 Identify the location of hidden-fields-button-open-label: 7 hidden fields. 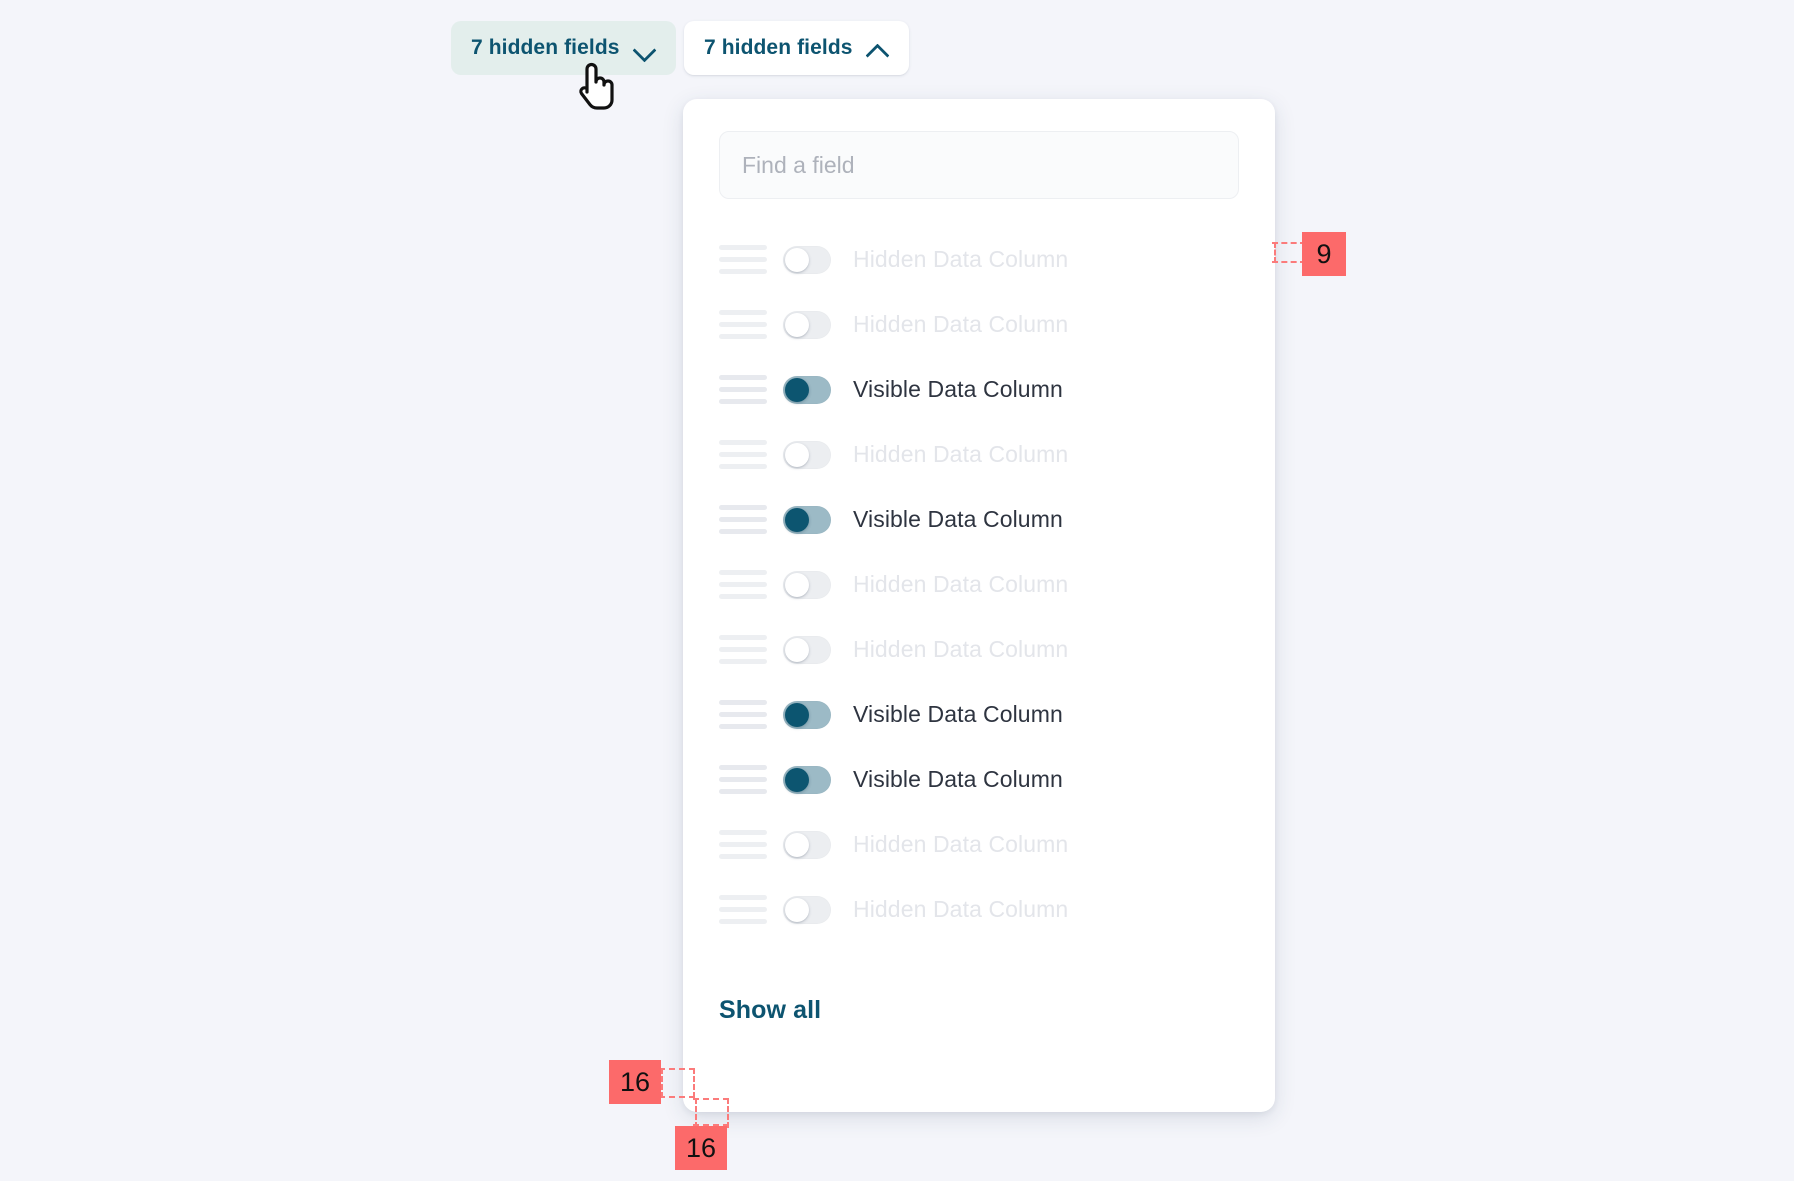
(778, 47).